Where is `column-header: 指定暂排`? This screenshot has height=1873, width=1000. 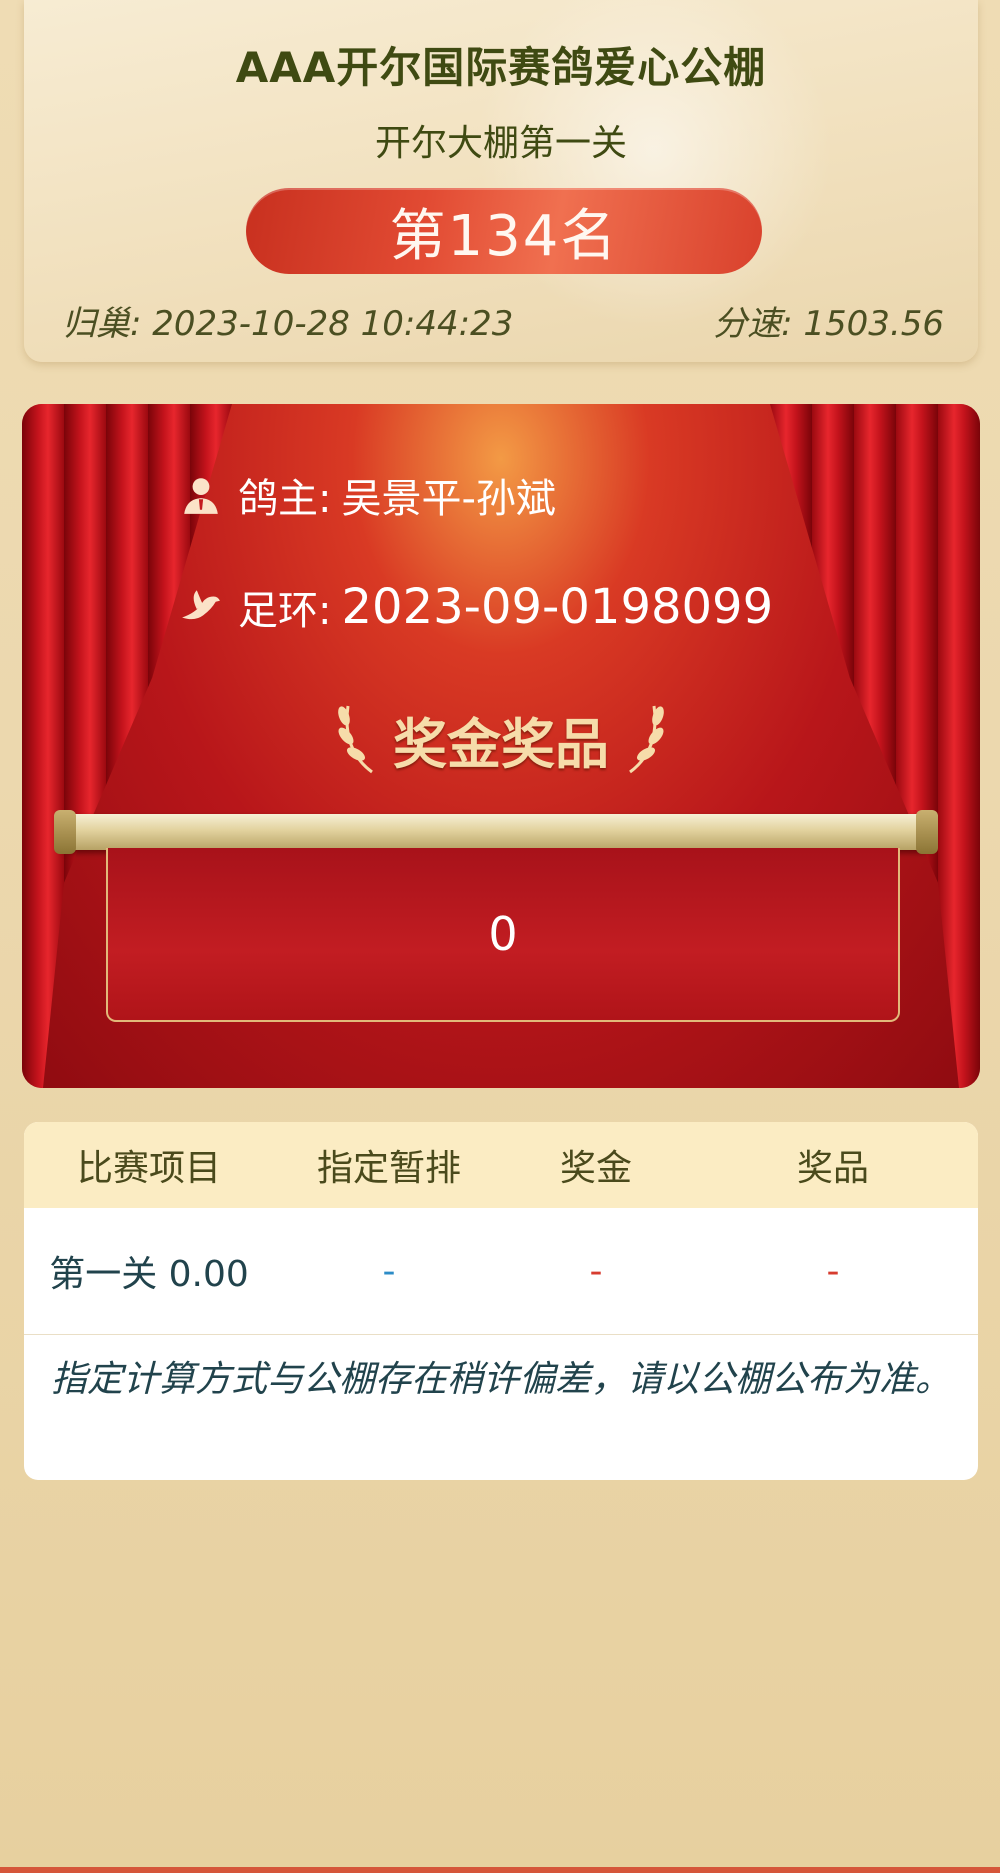 column-header: 指定暂排 is located at coordinates (388, 1168).